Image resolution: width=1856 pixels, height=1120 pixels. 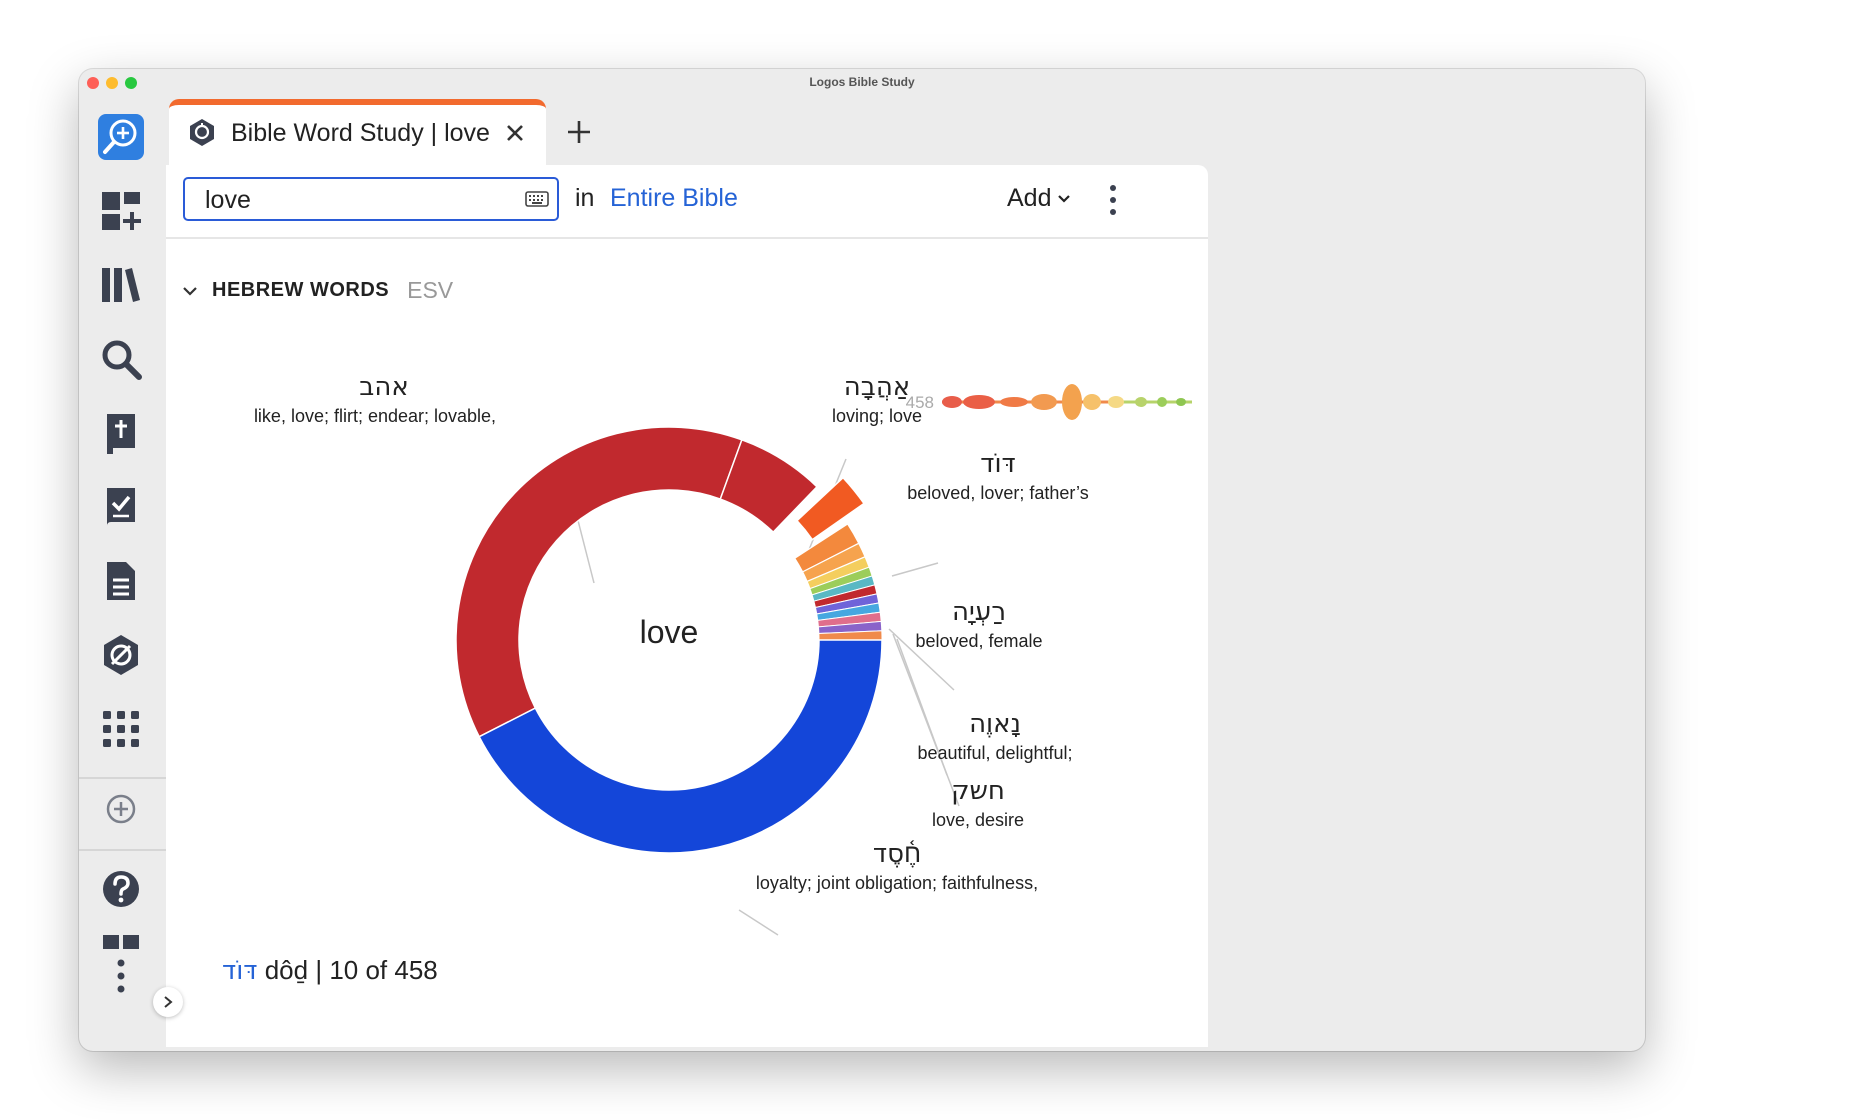 I want to click on panels-icon, so click(x=121, y=942).